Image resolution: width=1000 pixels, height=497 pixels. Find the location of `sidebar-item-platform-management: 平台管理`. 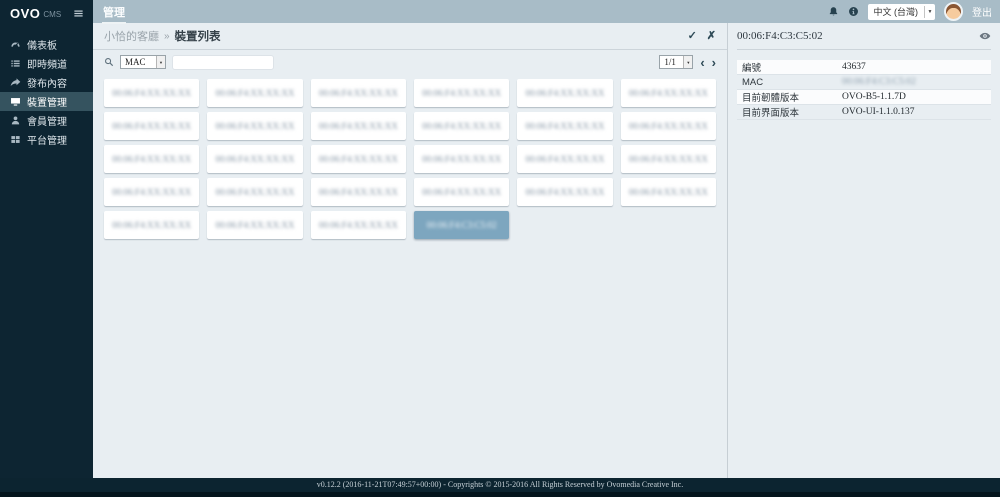

sidebar-item-platform-management: 平台管理 is located at coordinates (46, 139).